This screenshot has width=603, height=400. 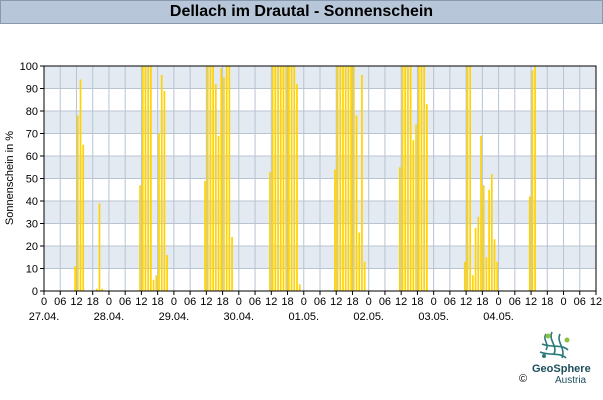 What do you see at coordinates (303, 317) in the screenshot?
I see `day-label: 01.05.` at bounding box center [303, 317].